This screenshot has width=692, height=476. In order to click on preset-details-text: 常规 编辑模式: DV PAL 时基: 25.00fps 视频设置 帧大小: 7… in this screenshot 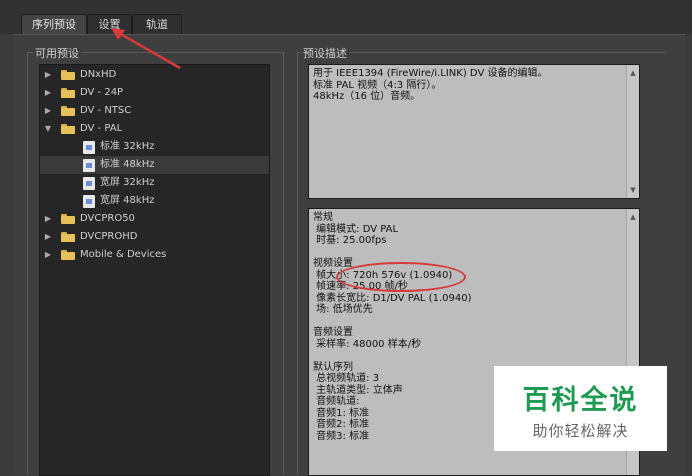, I will do `click(392, 327)`.